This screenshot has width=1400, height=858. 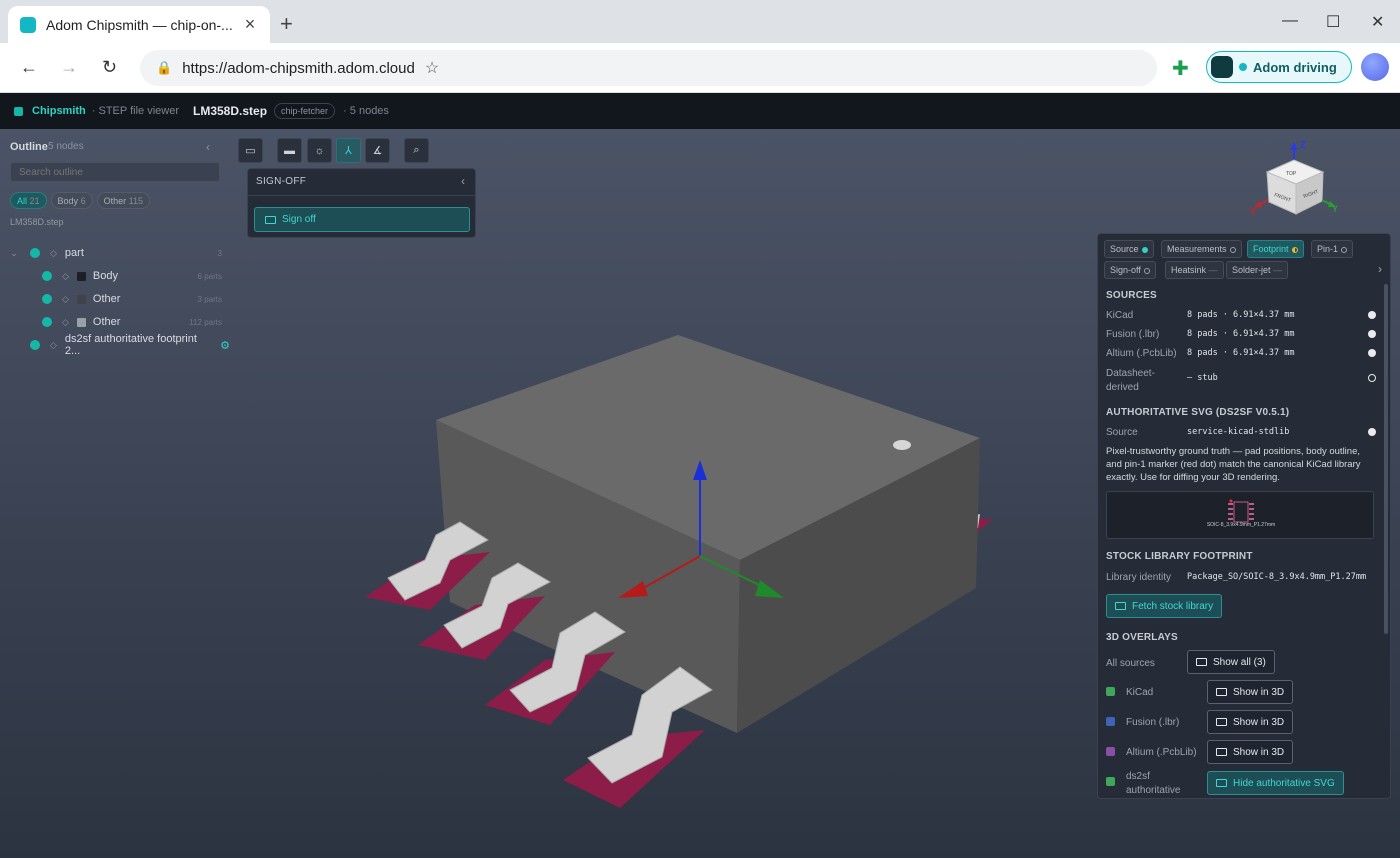 What do you see at coordinates (1250, 692) in the screenshot?
I see `show-kicad-3d-button: Show in 3D` at bounding box center [1250, 692].